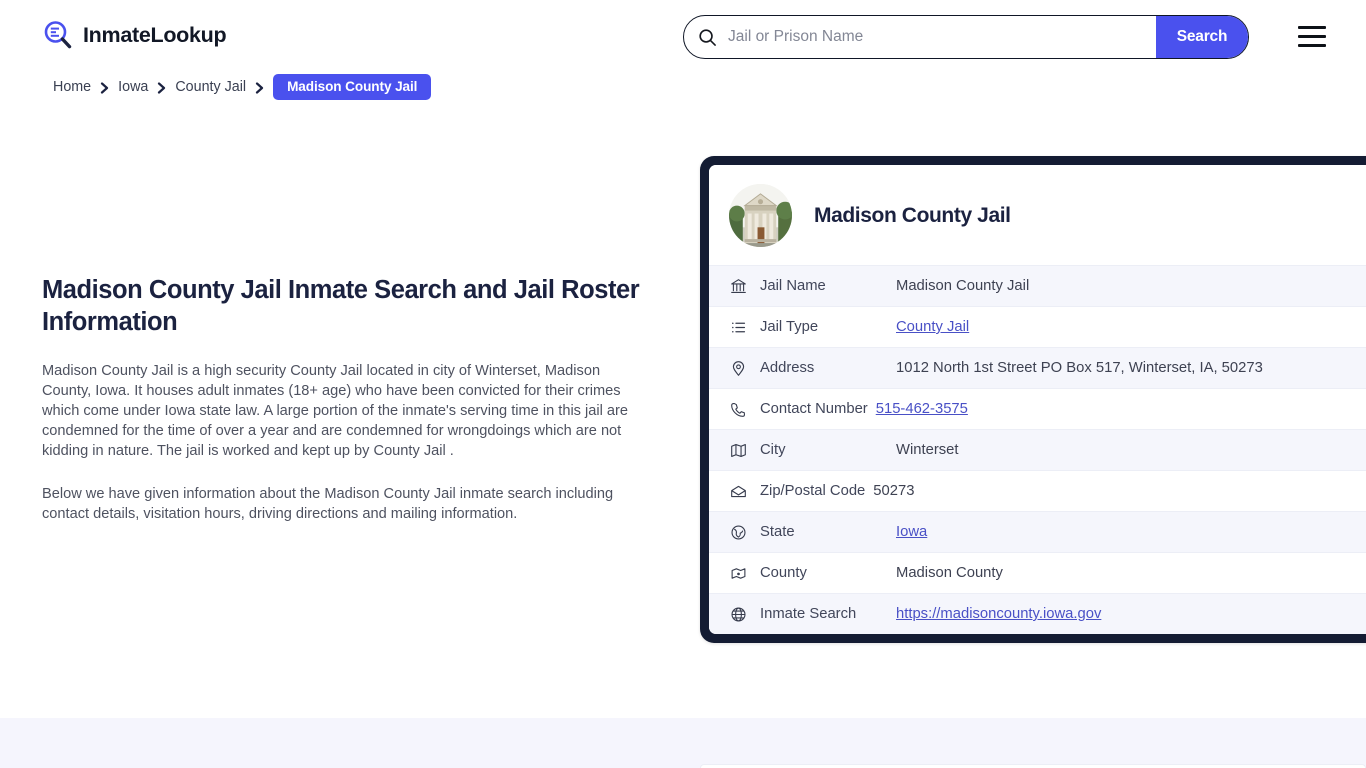  I want to click on search-input, so click(936, 37).